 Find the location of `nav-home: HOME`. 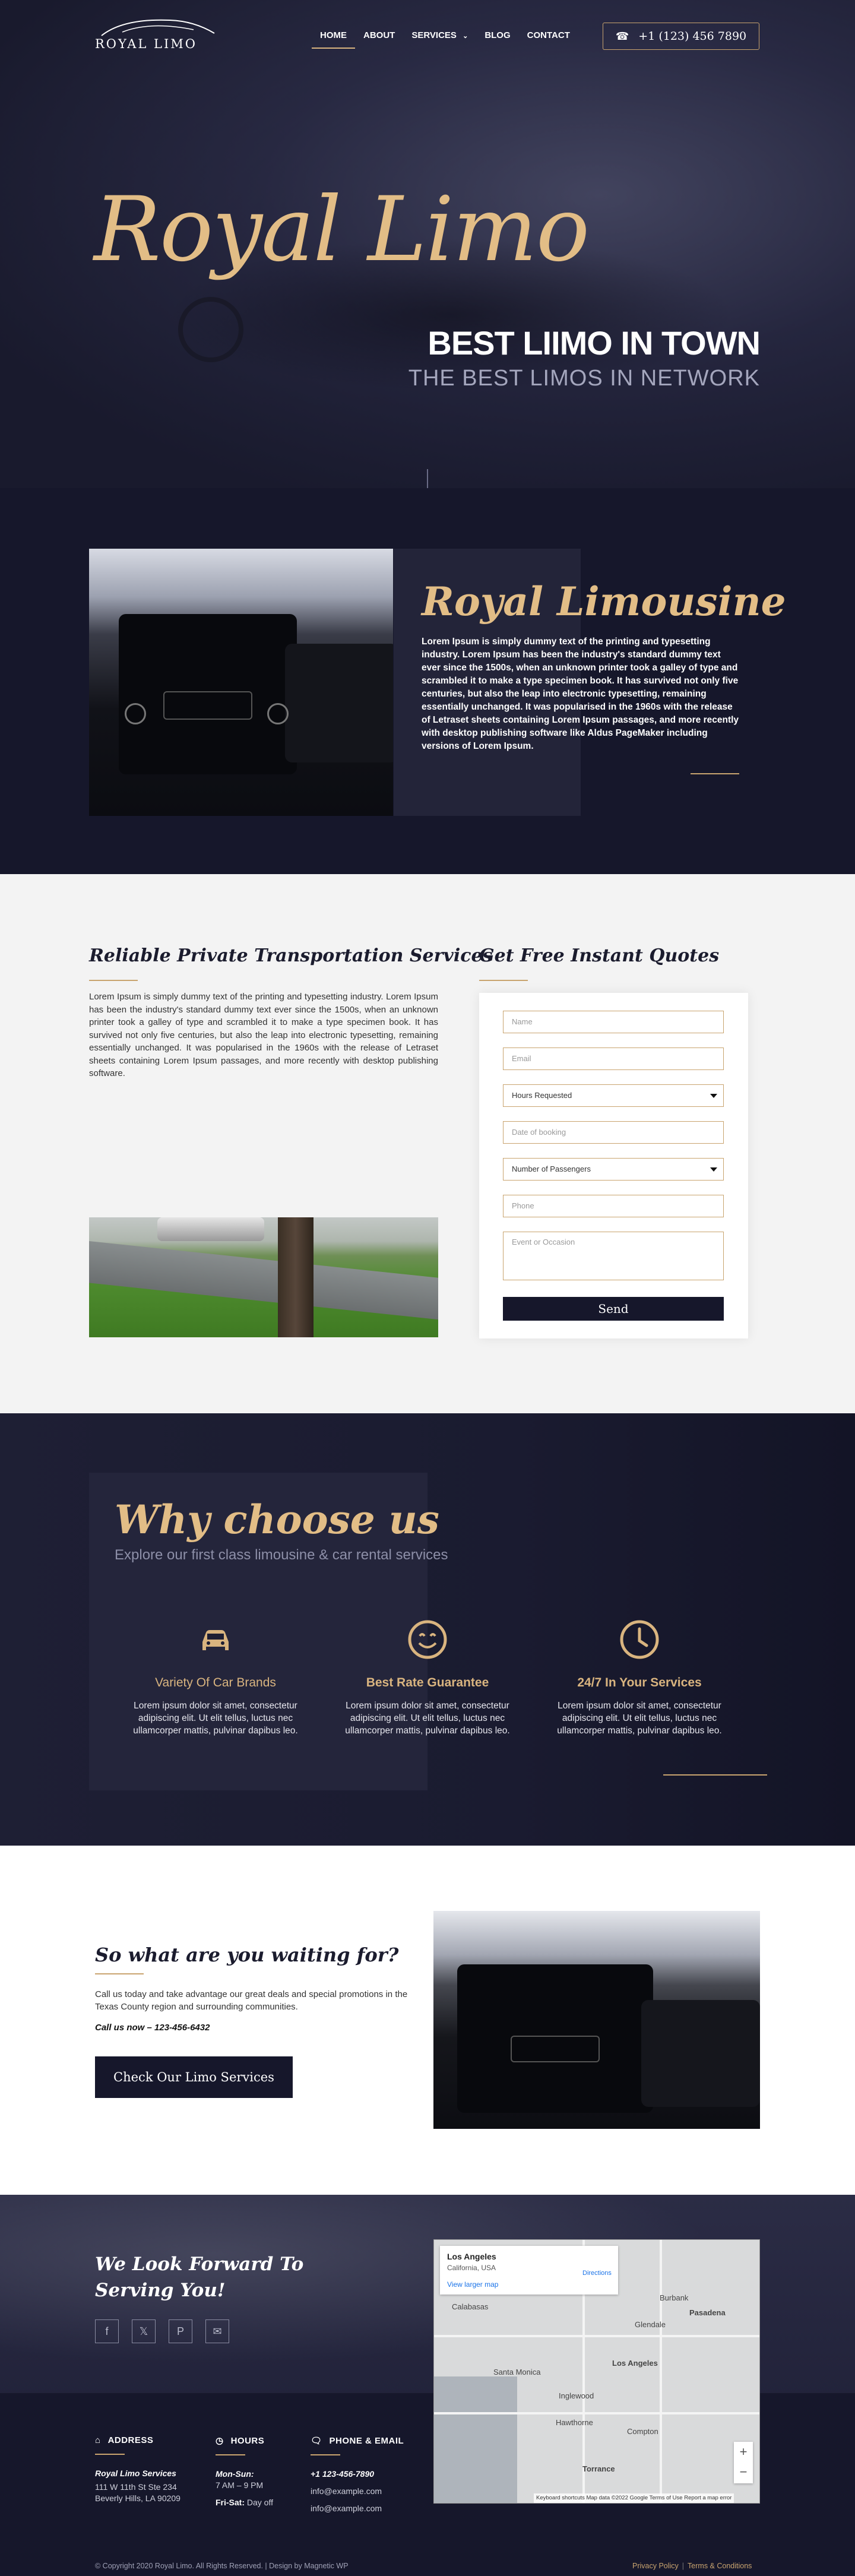

nav-home: HOME is located at coordinates (333, 39).